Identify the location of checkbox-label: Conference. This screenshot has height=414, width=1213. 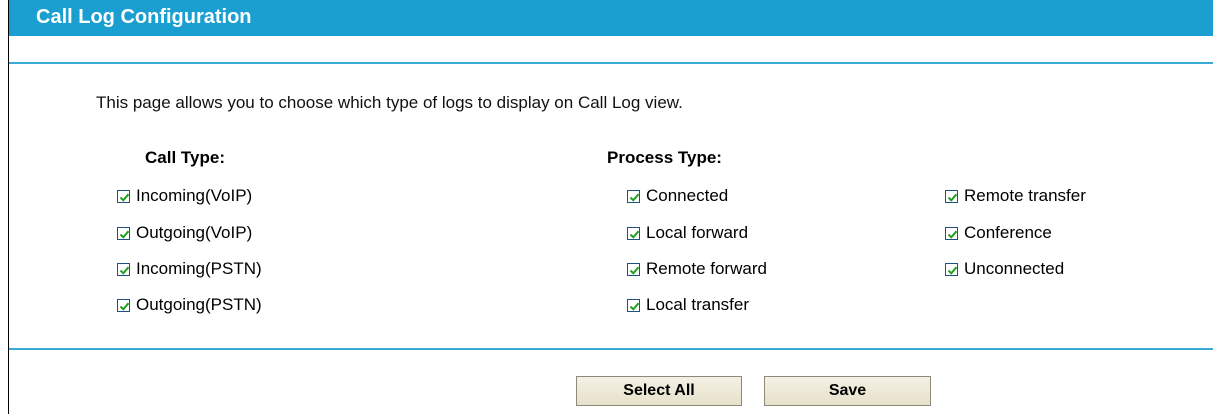
(1008, 232).